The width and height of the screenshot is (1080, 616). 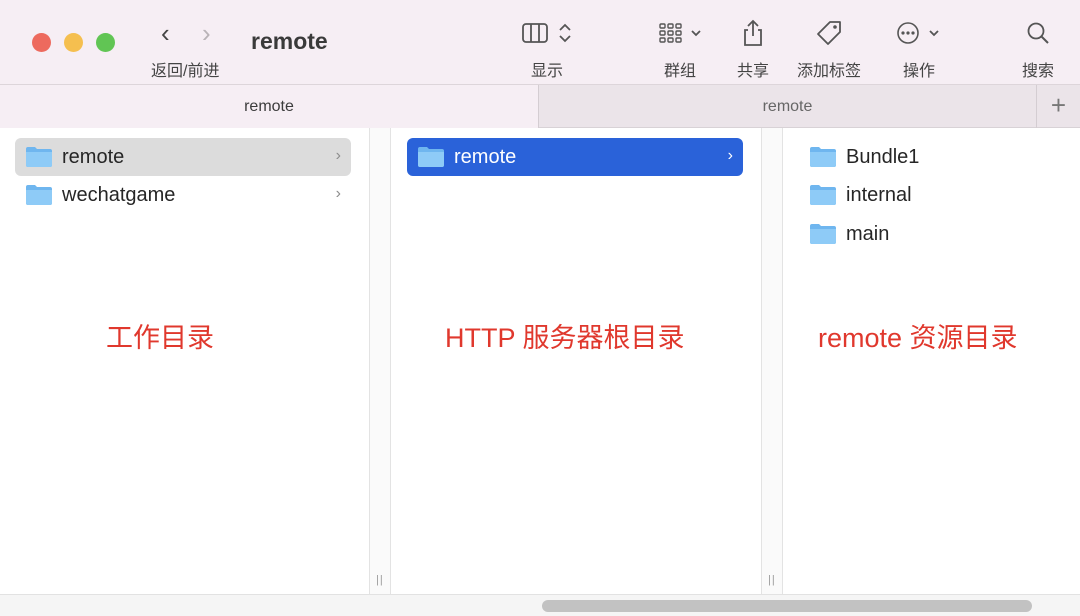 What do you see at coordinates (183, 195) in the screenshot?
I see `list-item-wechatgame: wechatgame ›` at bounding box center [183, 195].